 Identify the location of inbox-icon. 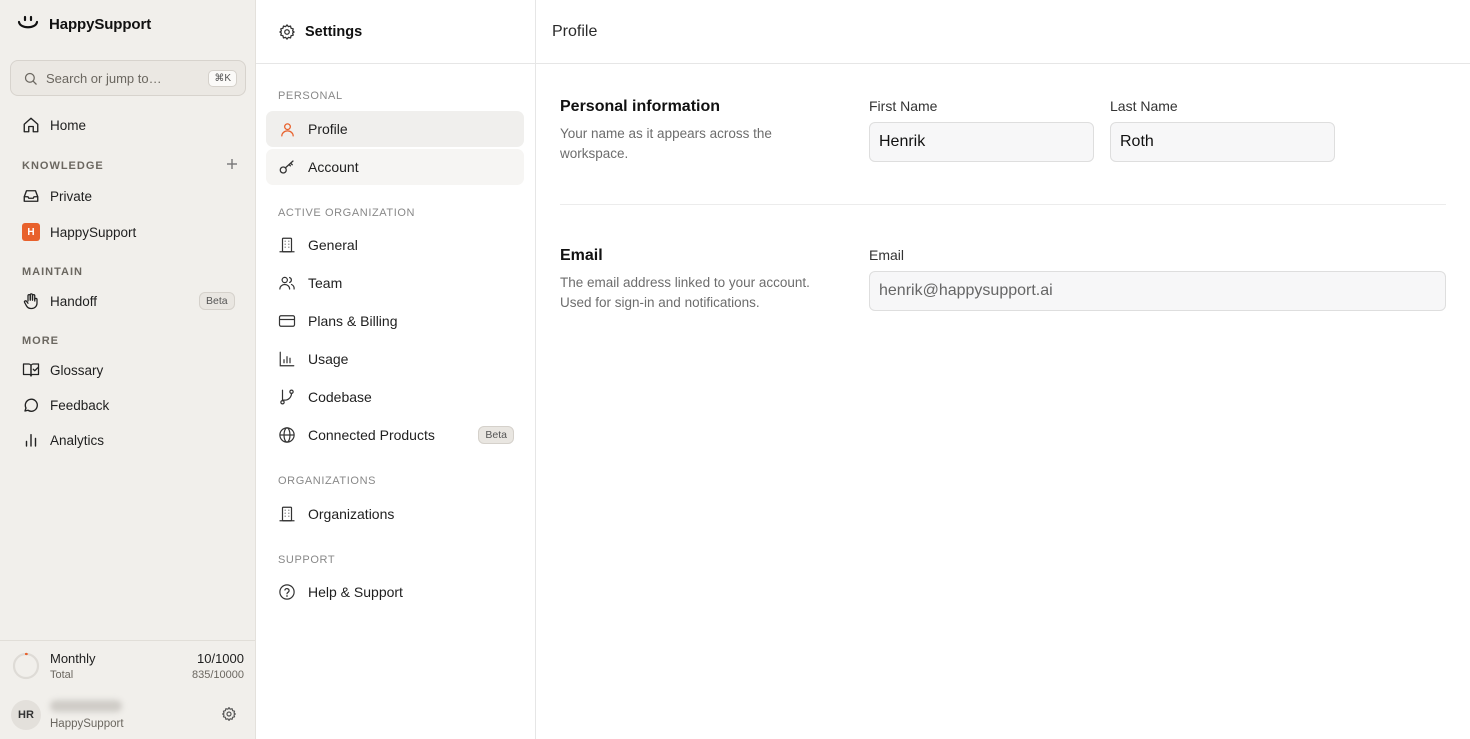
(31, 196).